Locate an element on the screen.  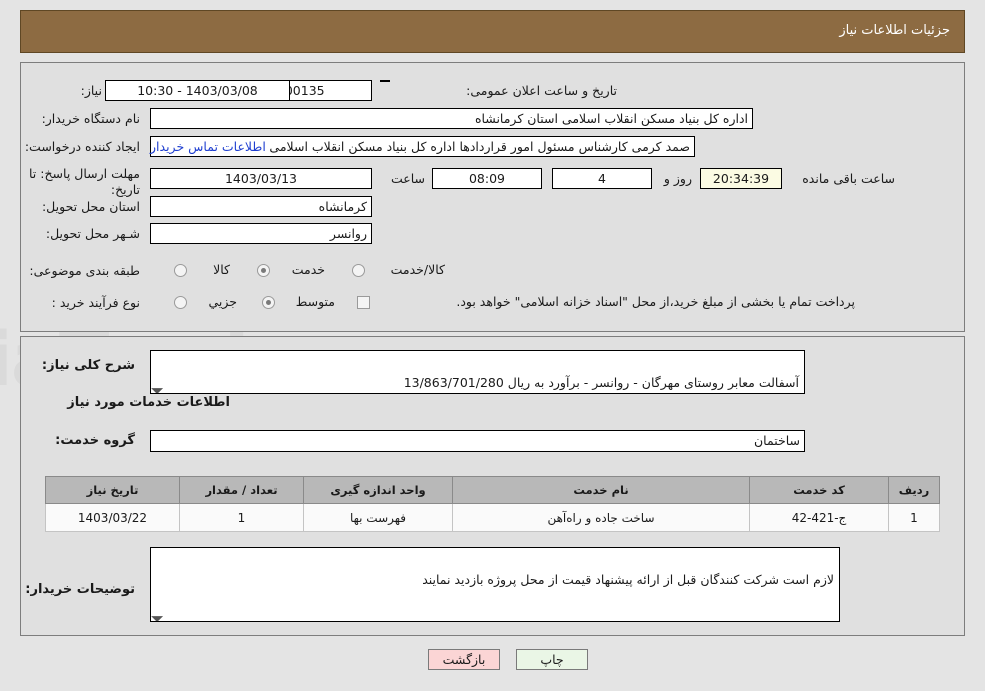
label-buyer-org: نام دستگاه خریدار: is located at coordinates (90, 118).